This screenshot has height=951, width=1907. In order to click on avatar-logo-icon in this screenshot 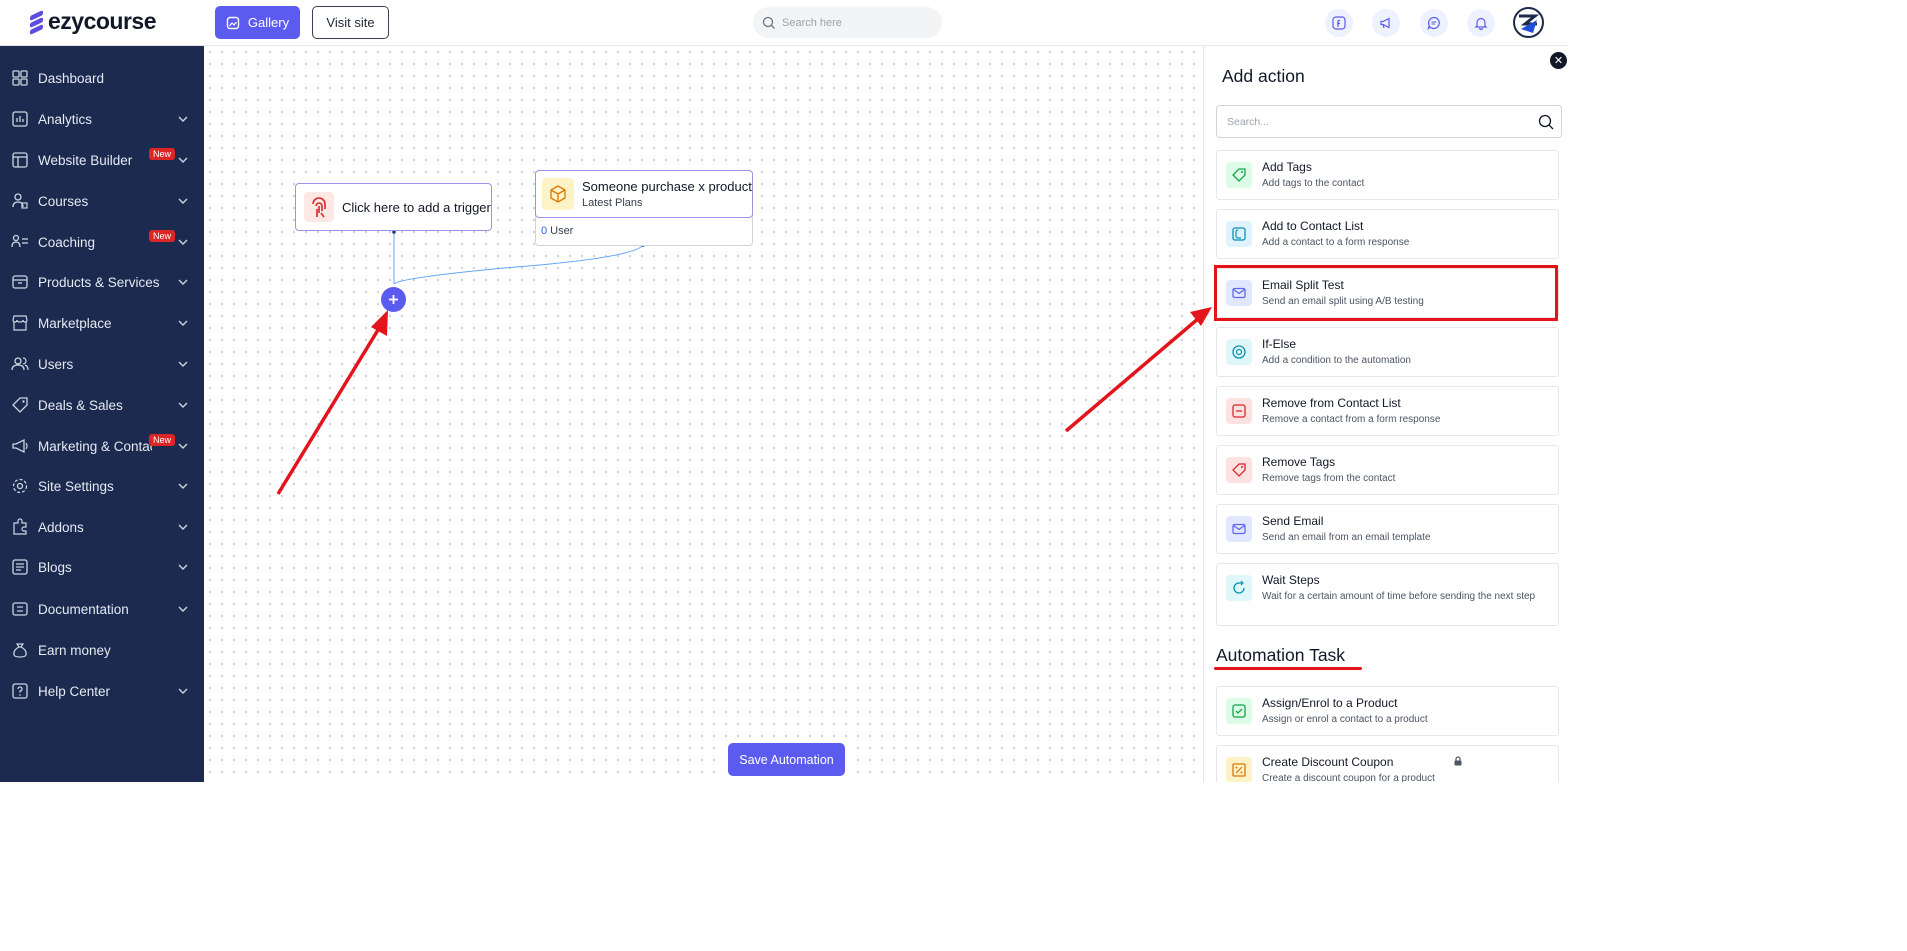, I will do `click(1529, 23)`.